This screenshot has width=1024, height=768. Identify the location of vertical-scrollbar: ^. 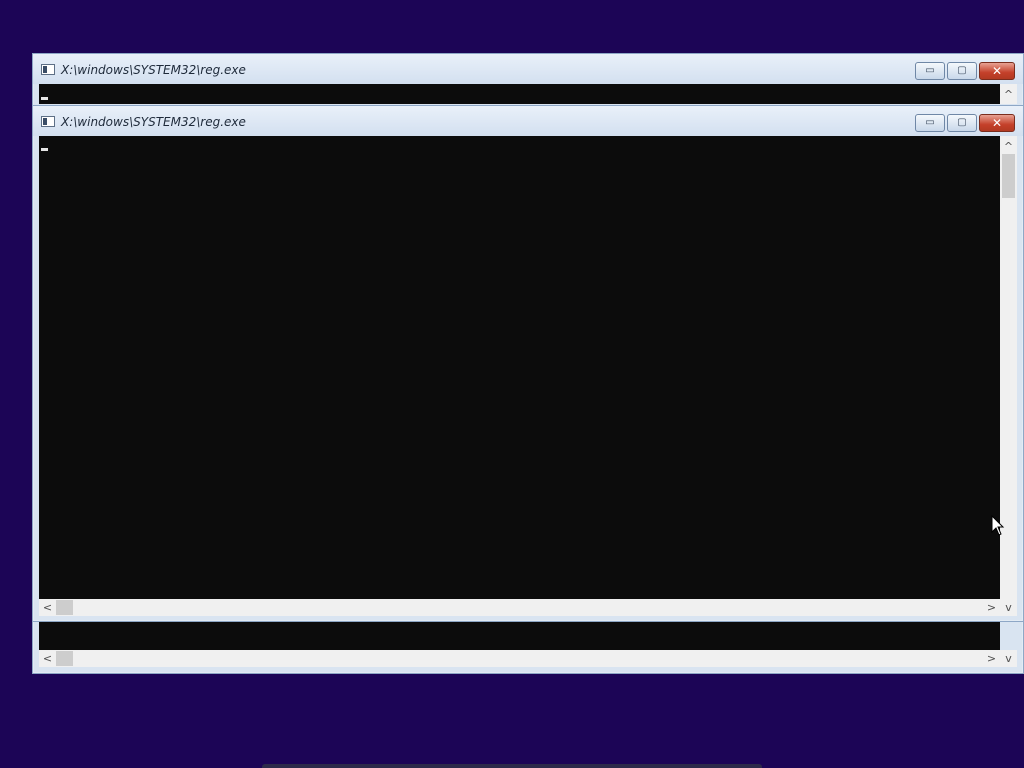
(1008, 94).